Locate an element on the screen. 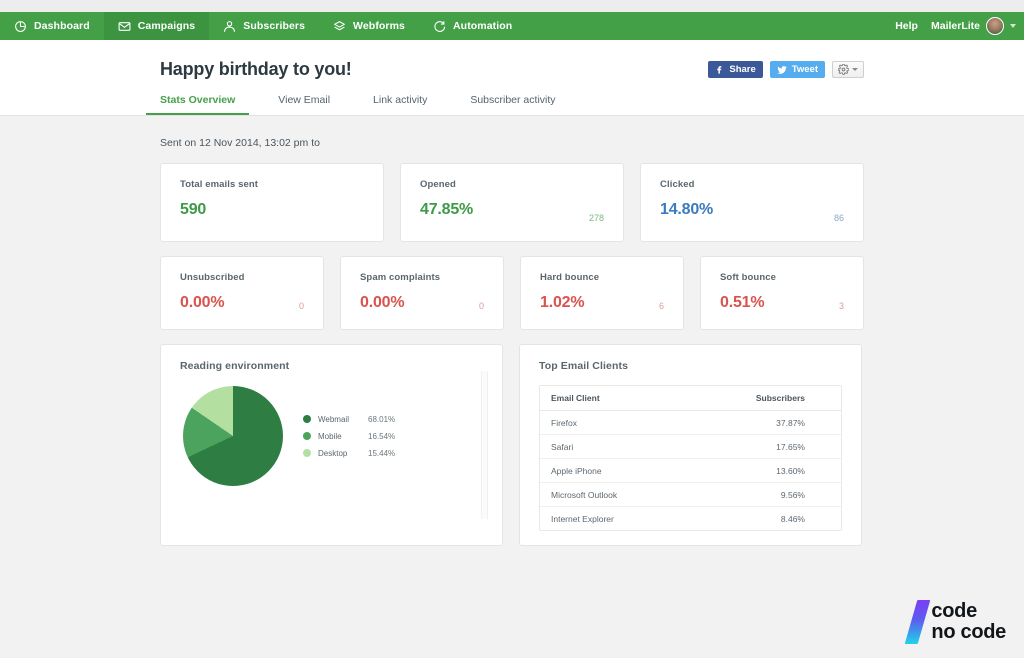 The image size is (1024, 658). stat-count: 3 is located at coordinates (841, 306).